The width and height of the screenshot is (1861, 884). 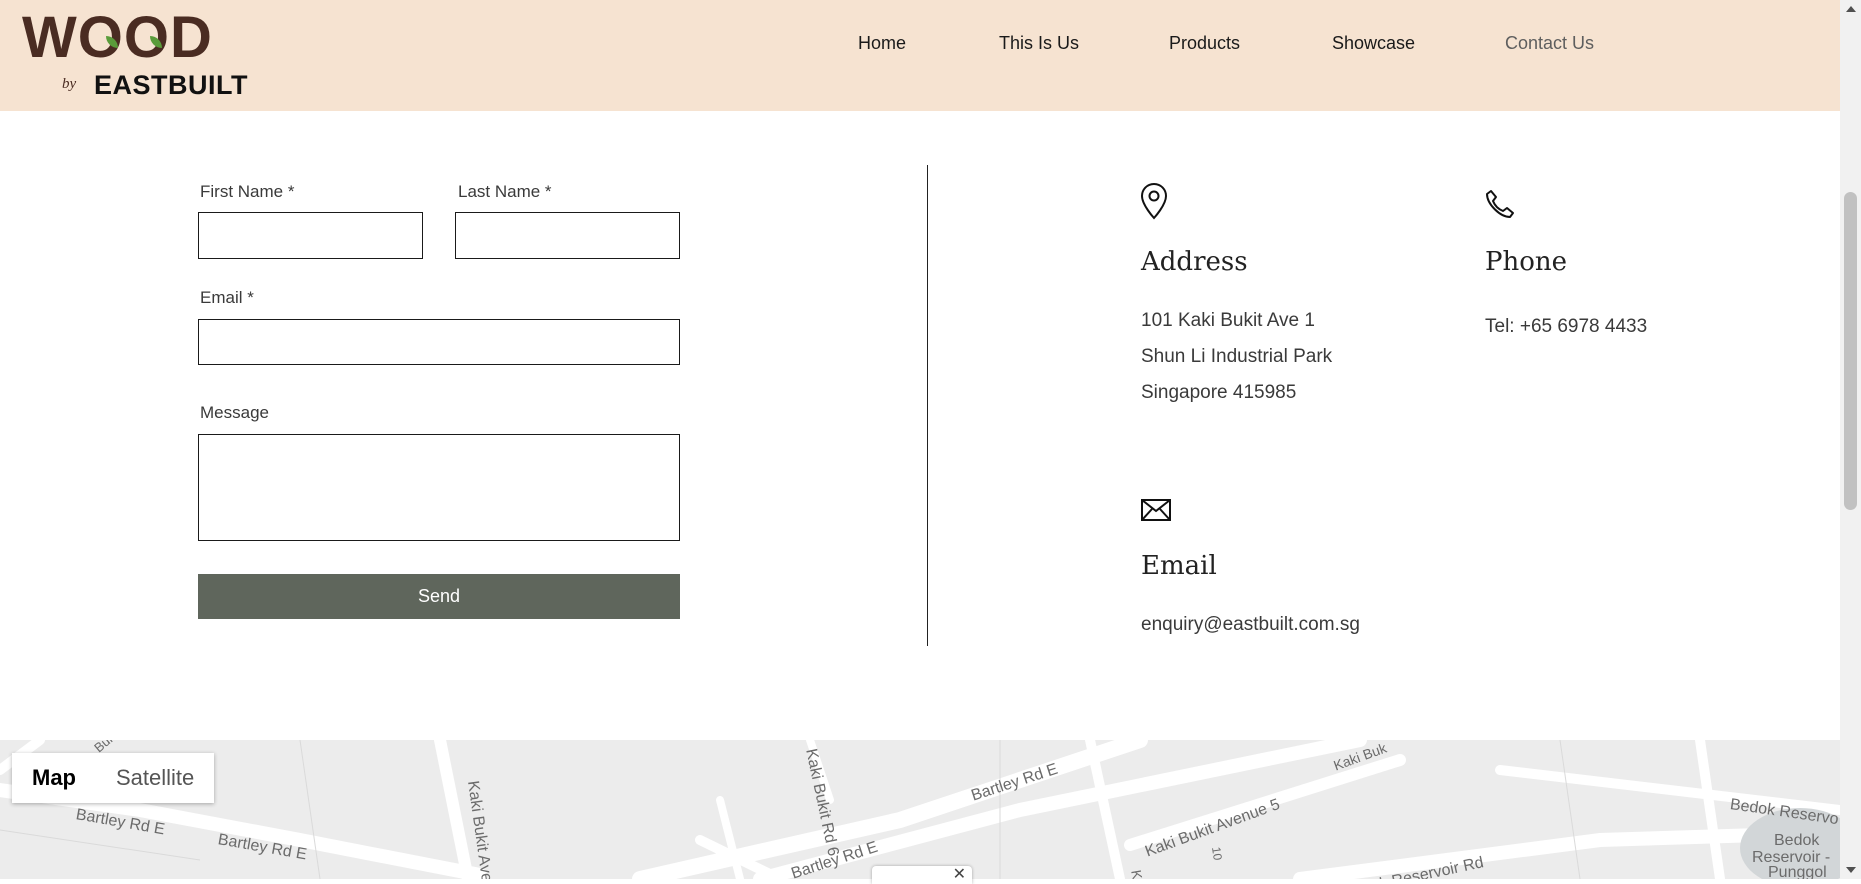 What do you see at coordinates (310, 235) in the screenshot?
I see `first-name-field` at bounding box center [310, 235].